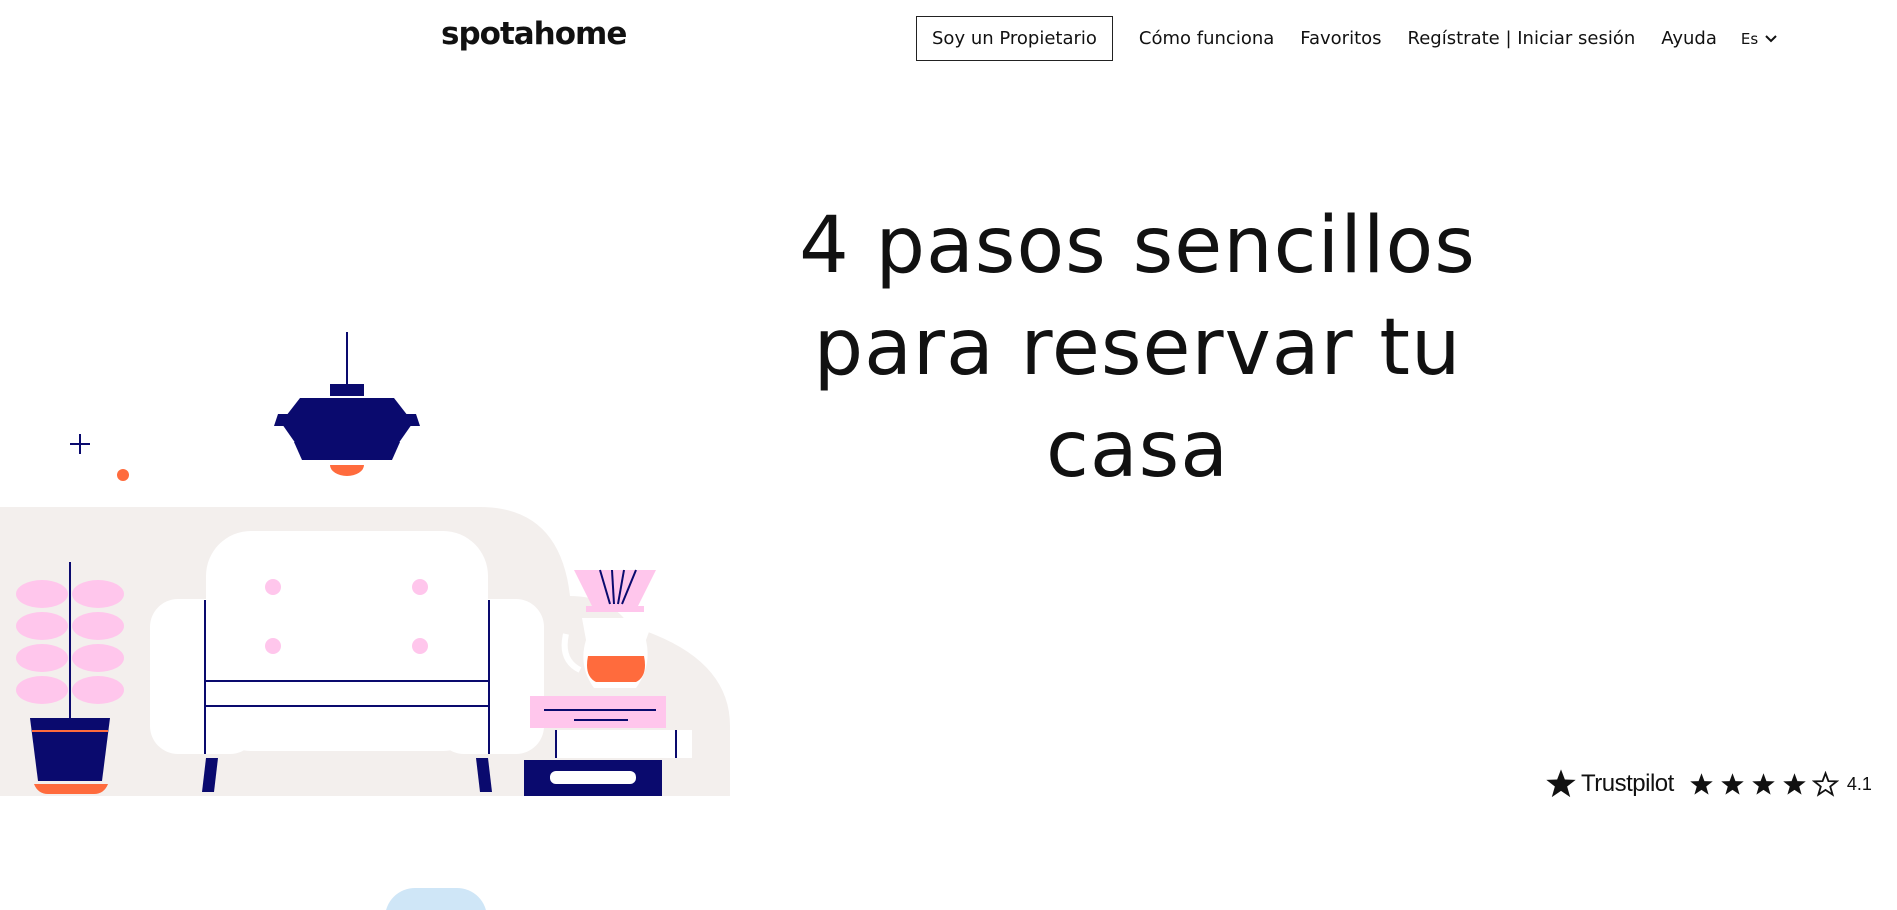 The height and width of the screenshot is (910, 1897). Describe the element at coordinates (1206, 38) in the screenshot. I see `nav-link-how-it-works: Cómo funciona` at that location.